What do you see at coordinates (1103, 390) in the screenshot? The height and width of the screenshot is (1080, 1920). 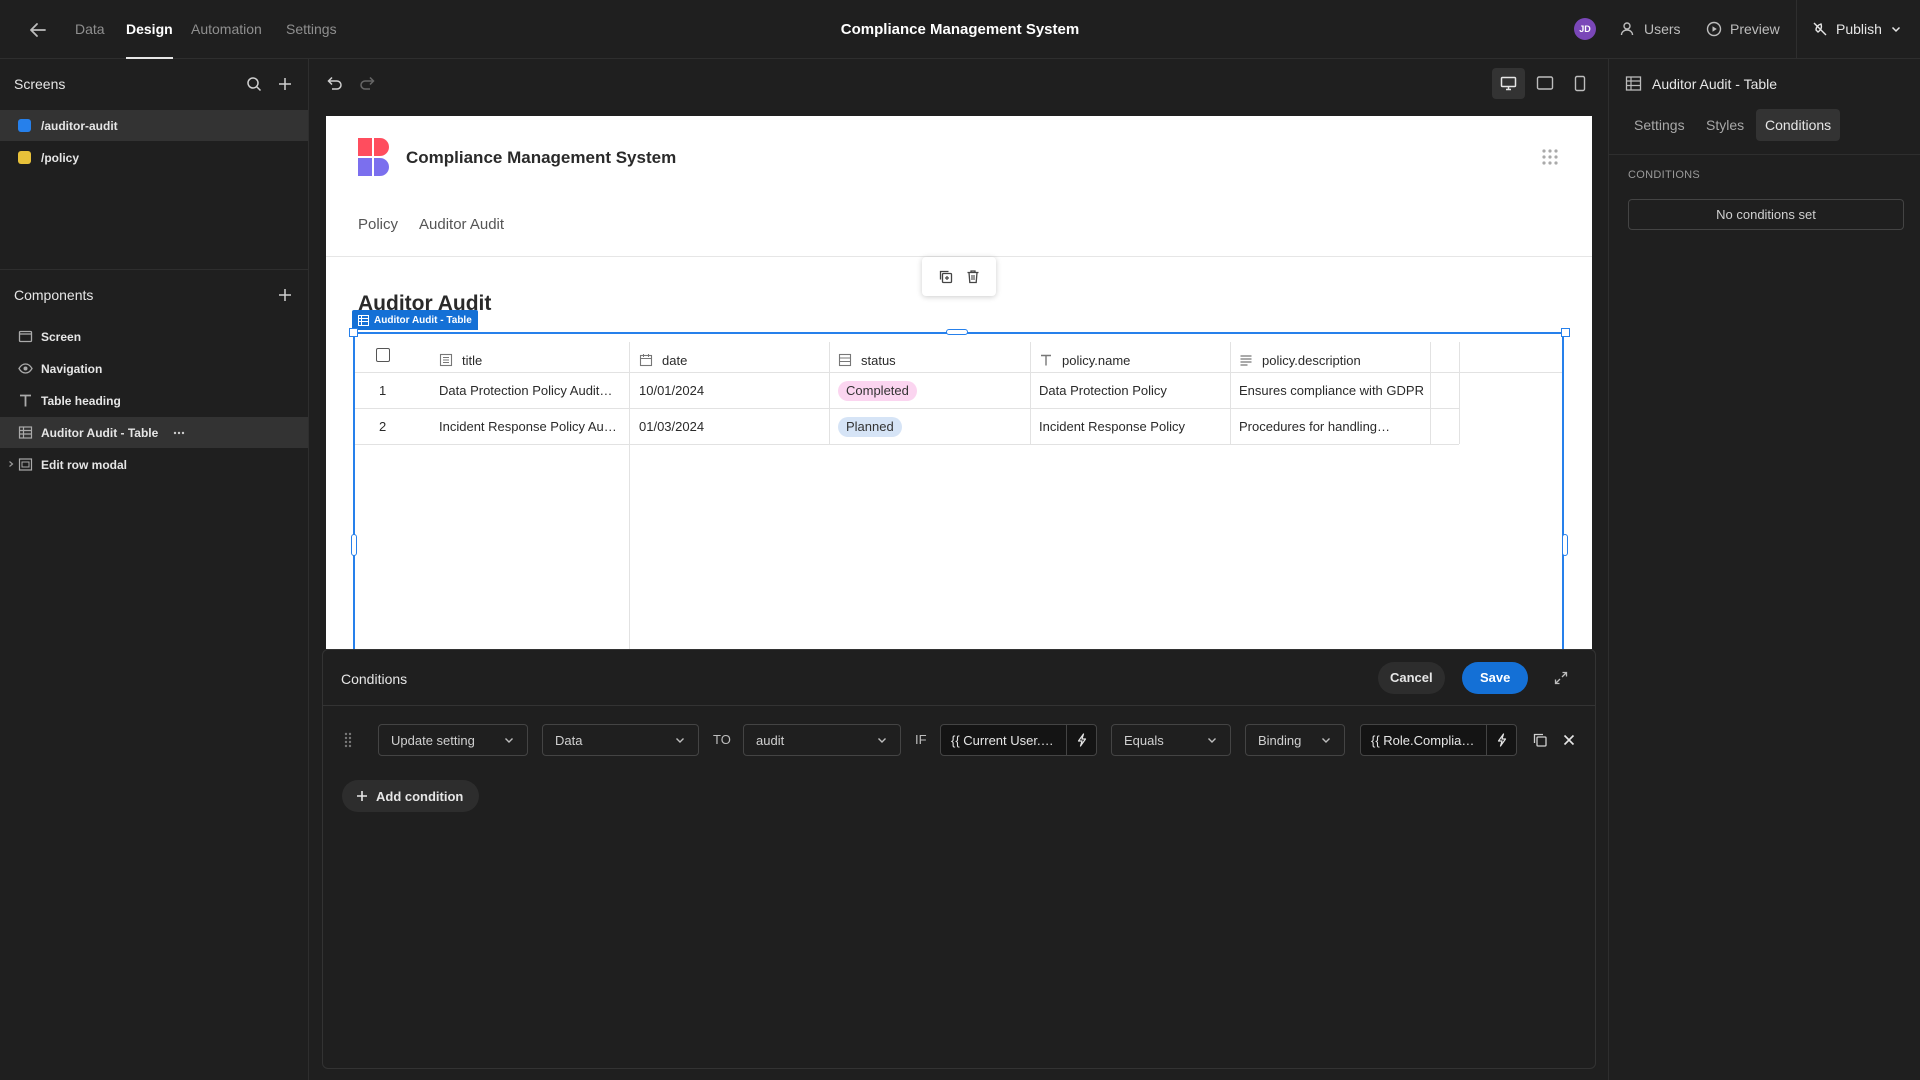 I see `cell-policy-name: Data Protection Policy` at bounding box center [1103, 390].